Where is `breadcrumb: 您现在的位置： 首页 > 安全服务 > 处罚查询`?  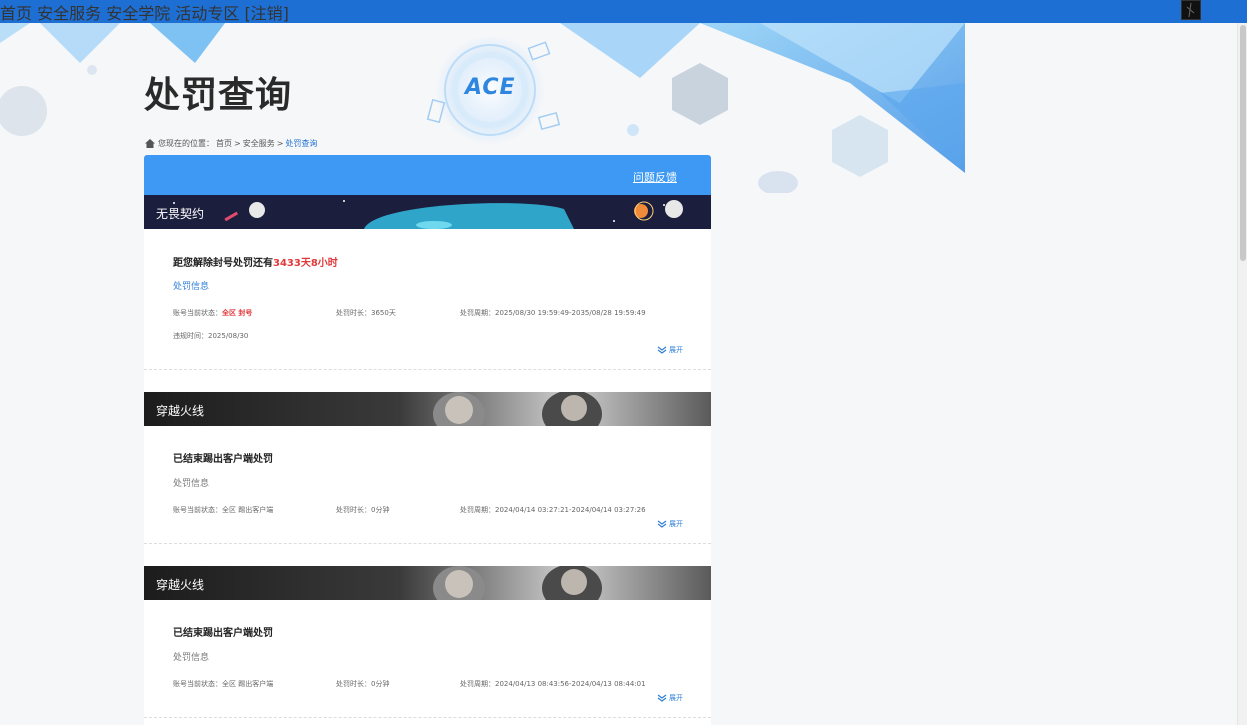 breadcrumb: 您现在的位置： 首页 > 安全服务 > 处罚查询 is located at coordinates (232, 143).